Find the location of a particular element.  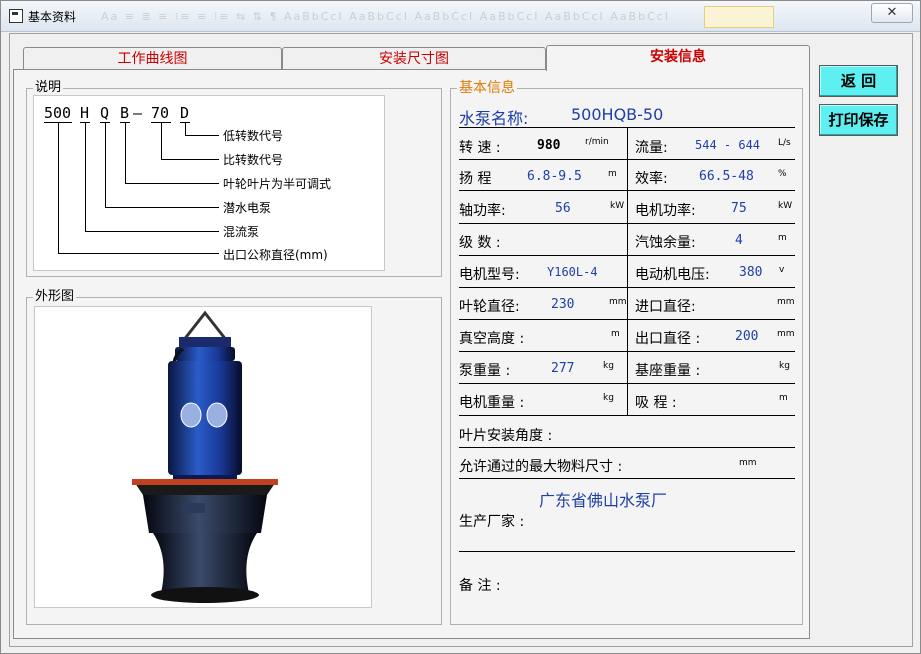

appearance-group-title: 外形图 is located at coordinates (55, 297).